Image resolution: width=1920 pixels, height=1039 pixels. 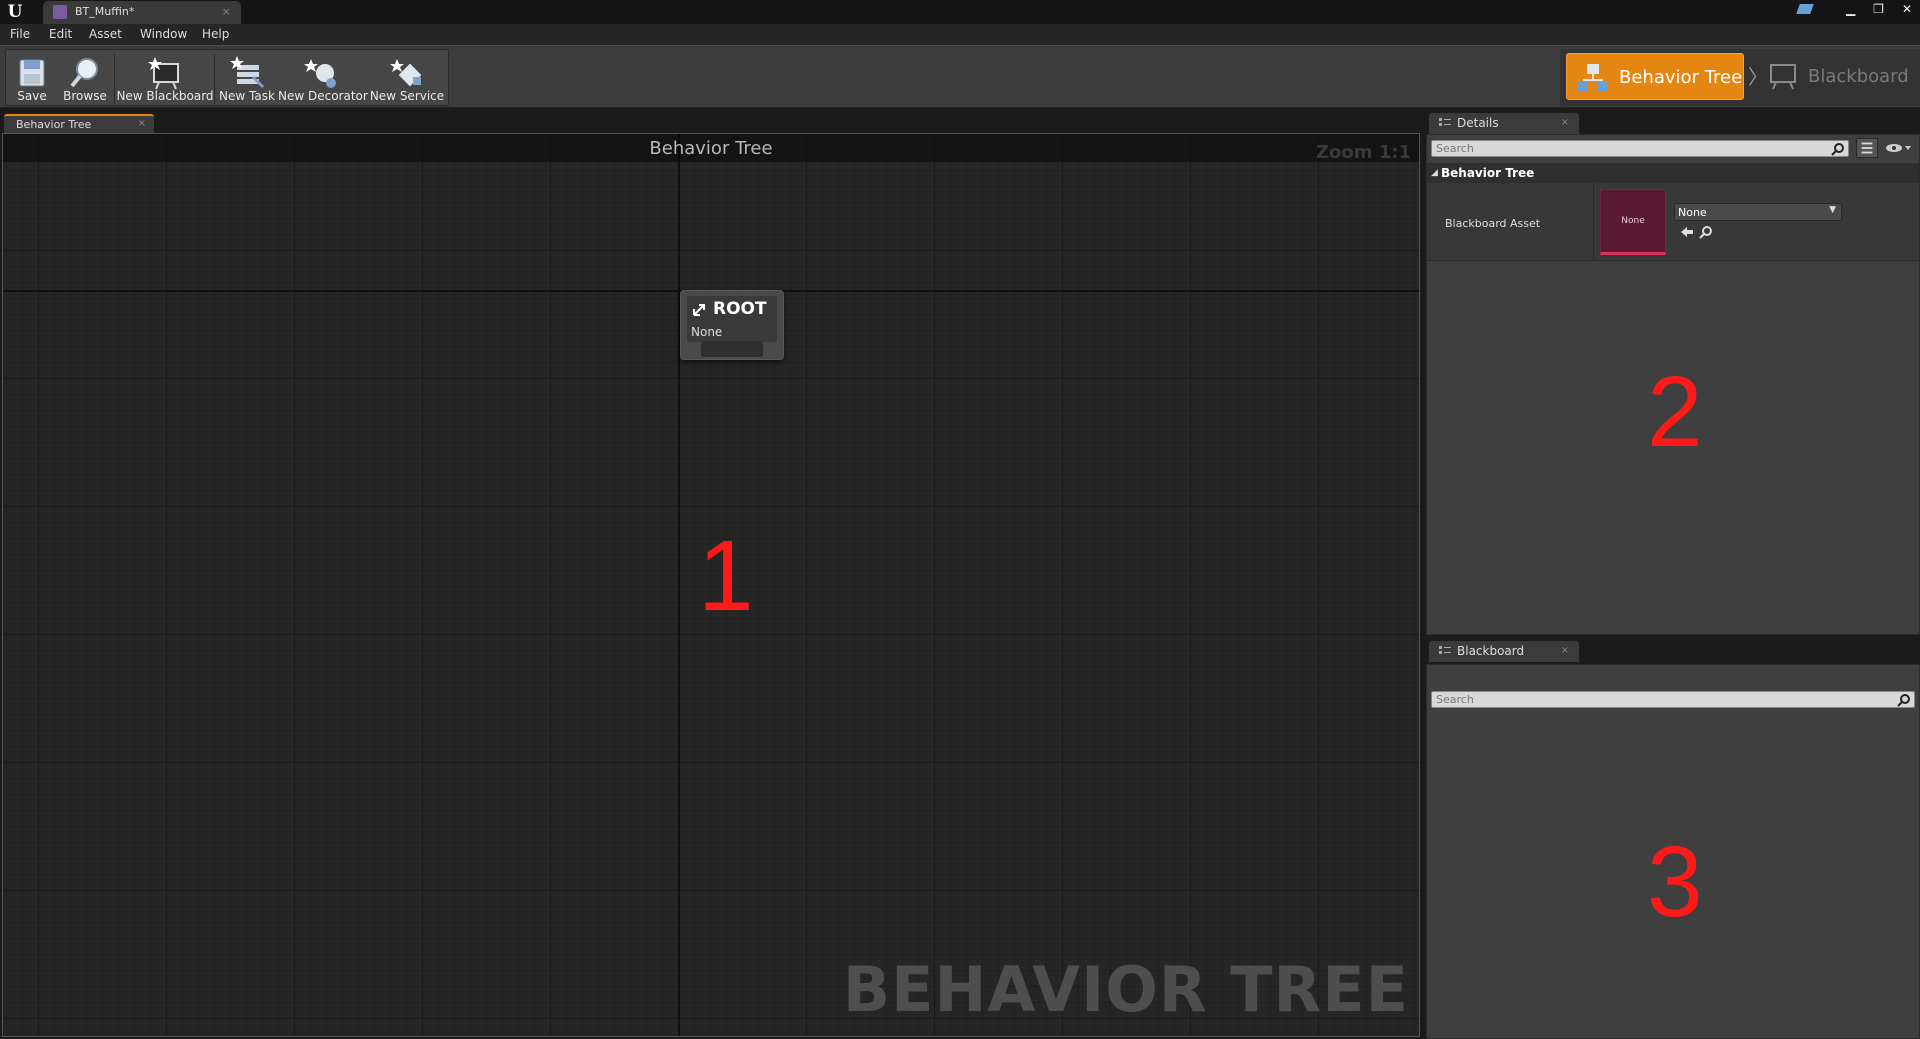 I want to click on minimize-icon: ▁, so click(x=1850, y=9).